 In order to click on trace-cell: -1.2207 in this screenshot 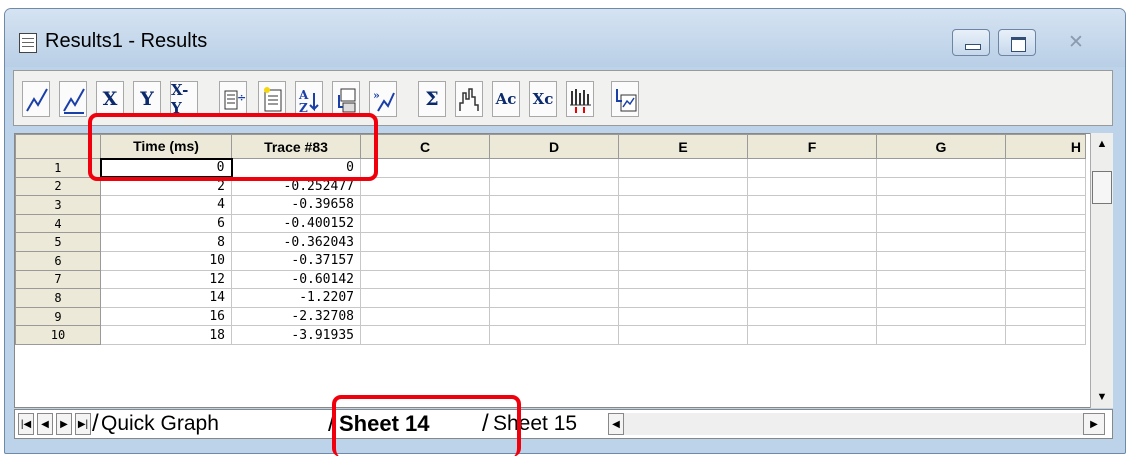, I will do `click(296, 298)`.